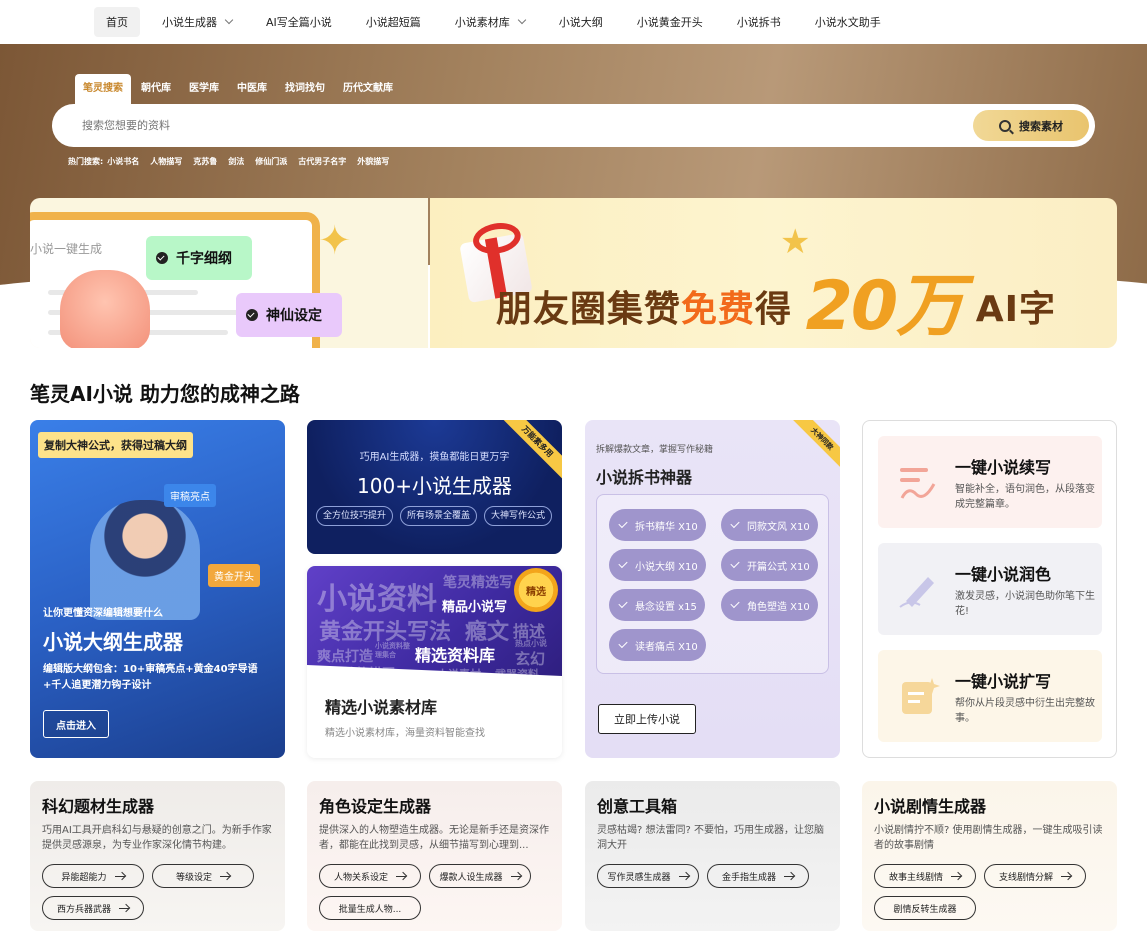 This screenshot has height=951, width=1147. Describe the element at coordinates (517, 674) in the screenshot. I see `collage-word: 武器资料` at that location.